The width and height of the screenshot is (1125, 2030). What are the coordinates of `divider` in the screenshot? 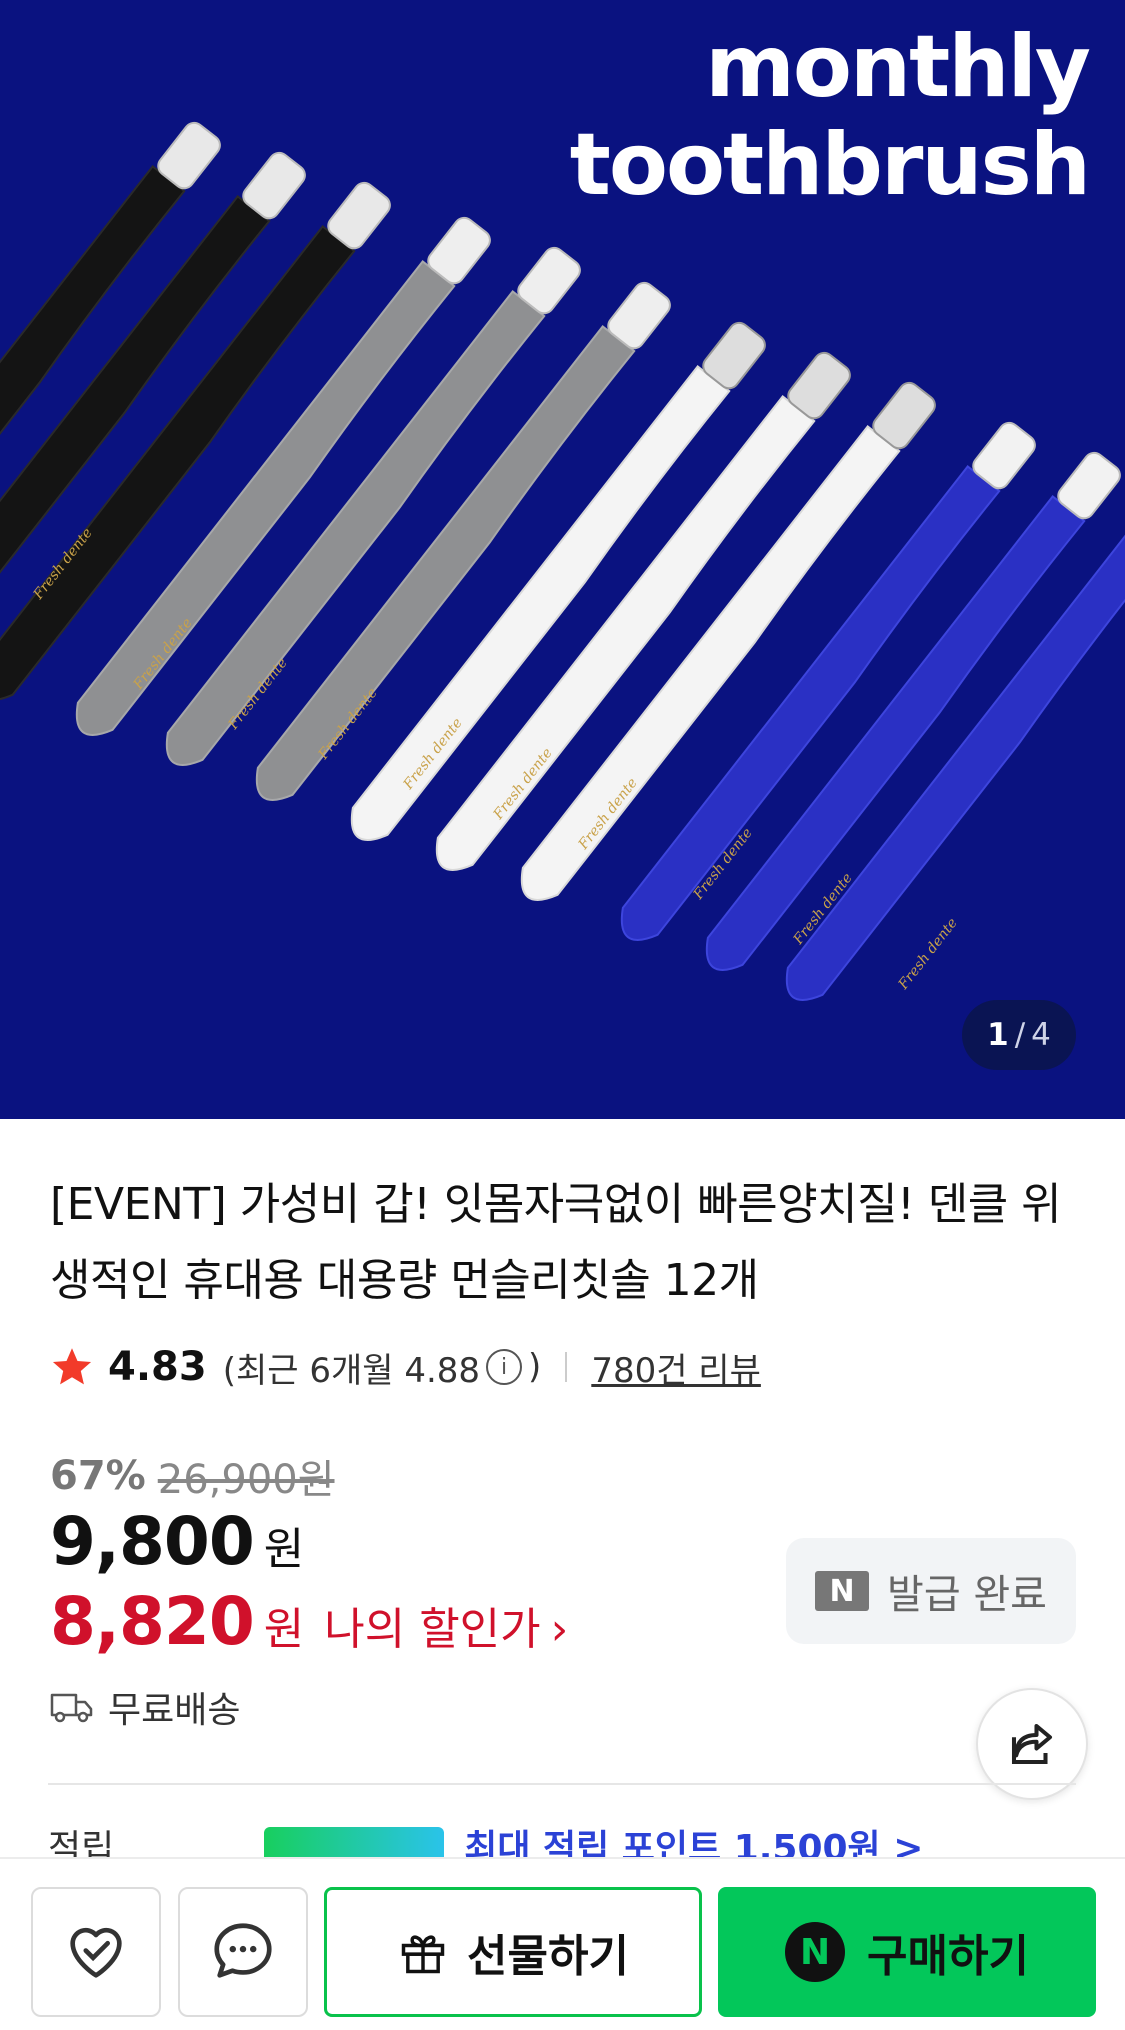 It's located at (566, 1367).